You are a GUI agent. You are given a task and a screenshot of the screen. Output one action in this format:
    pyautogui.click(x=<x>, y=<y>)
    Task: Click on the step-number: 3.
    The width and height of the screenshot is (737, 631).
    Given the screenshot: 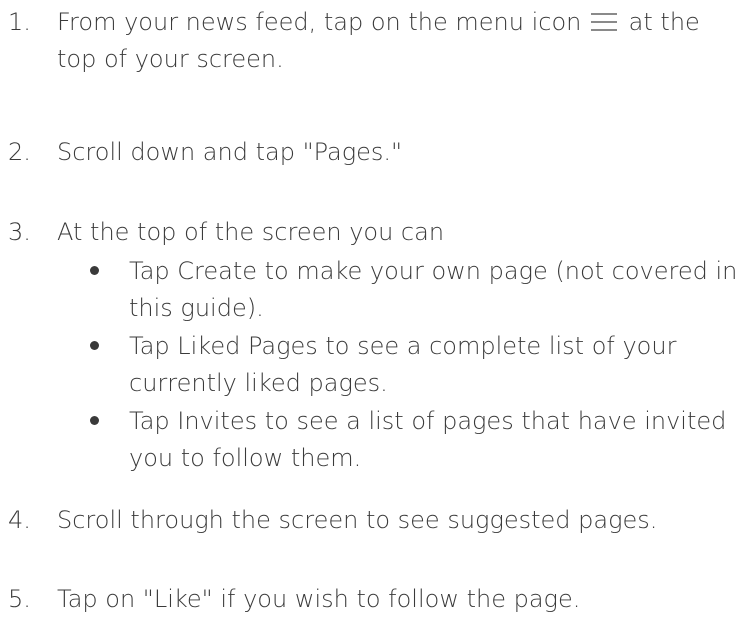 What is the action you would take?
    pyautogui.click(x=19, y=232)
    